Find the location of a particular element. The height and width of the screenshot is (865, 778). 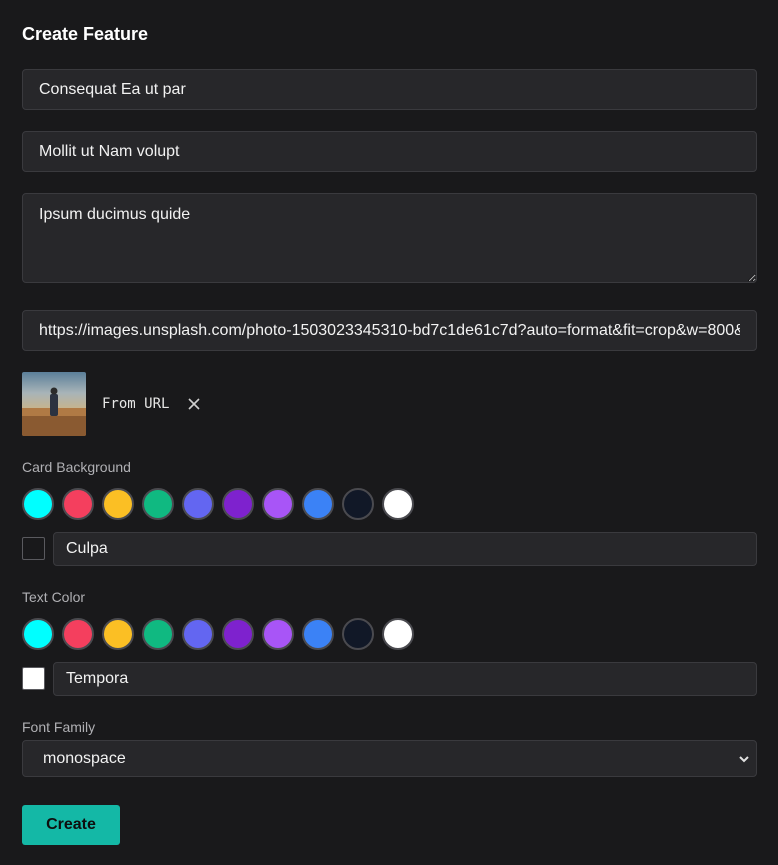

description-textarea: Ipsum ducimus quide is located at coordinates (389, 238).